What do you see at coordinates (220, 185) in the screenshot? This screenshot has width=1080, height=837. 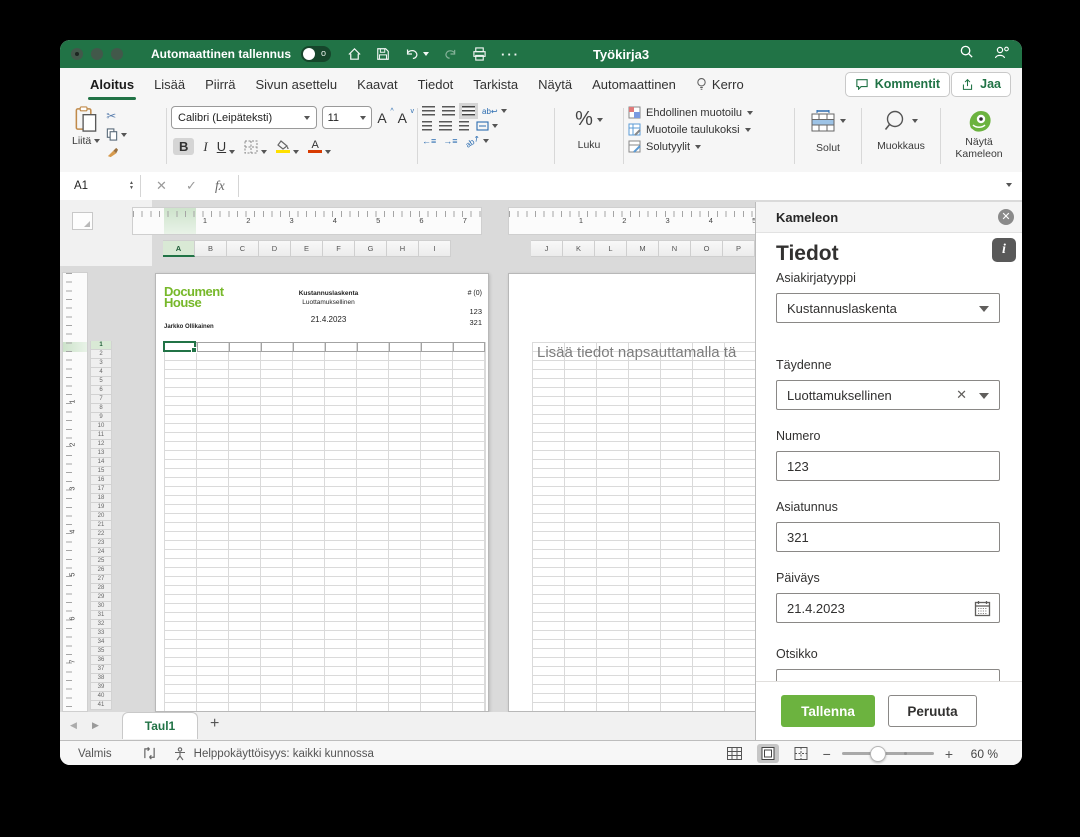 I see `insert-function-button: fx` at bounding box center [220, 185].